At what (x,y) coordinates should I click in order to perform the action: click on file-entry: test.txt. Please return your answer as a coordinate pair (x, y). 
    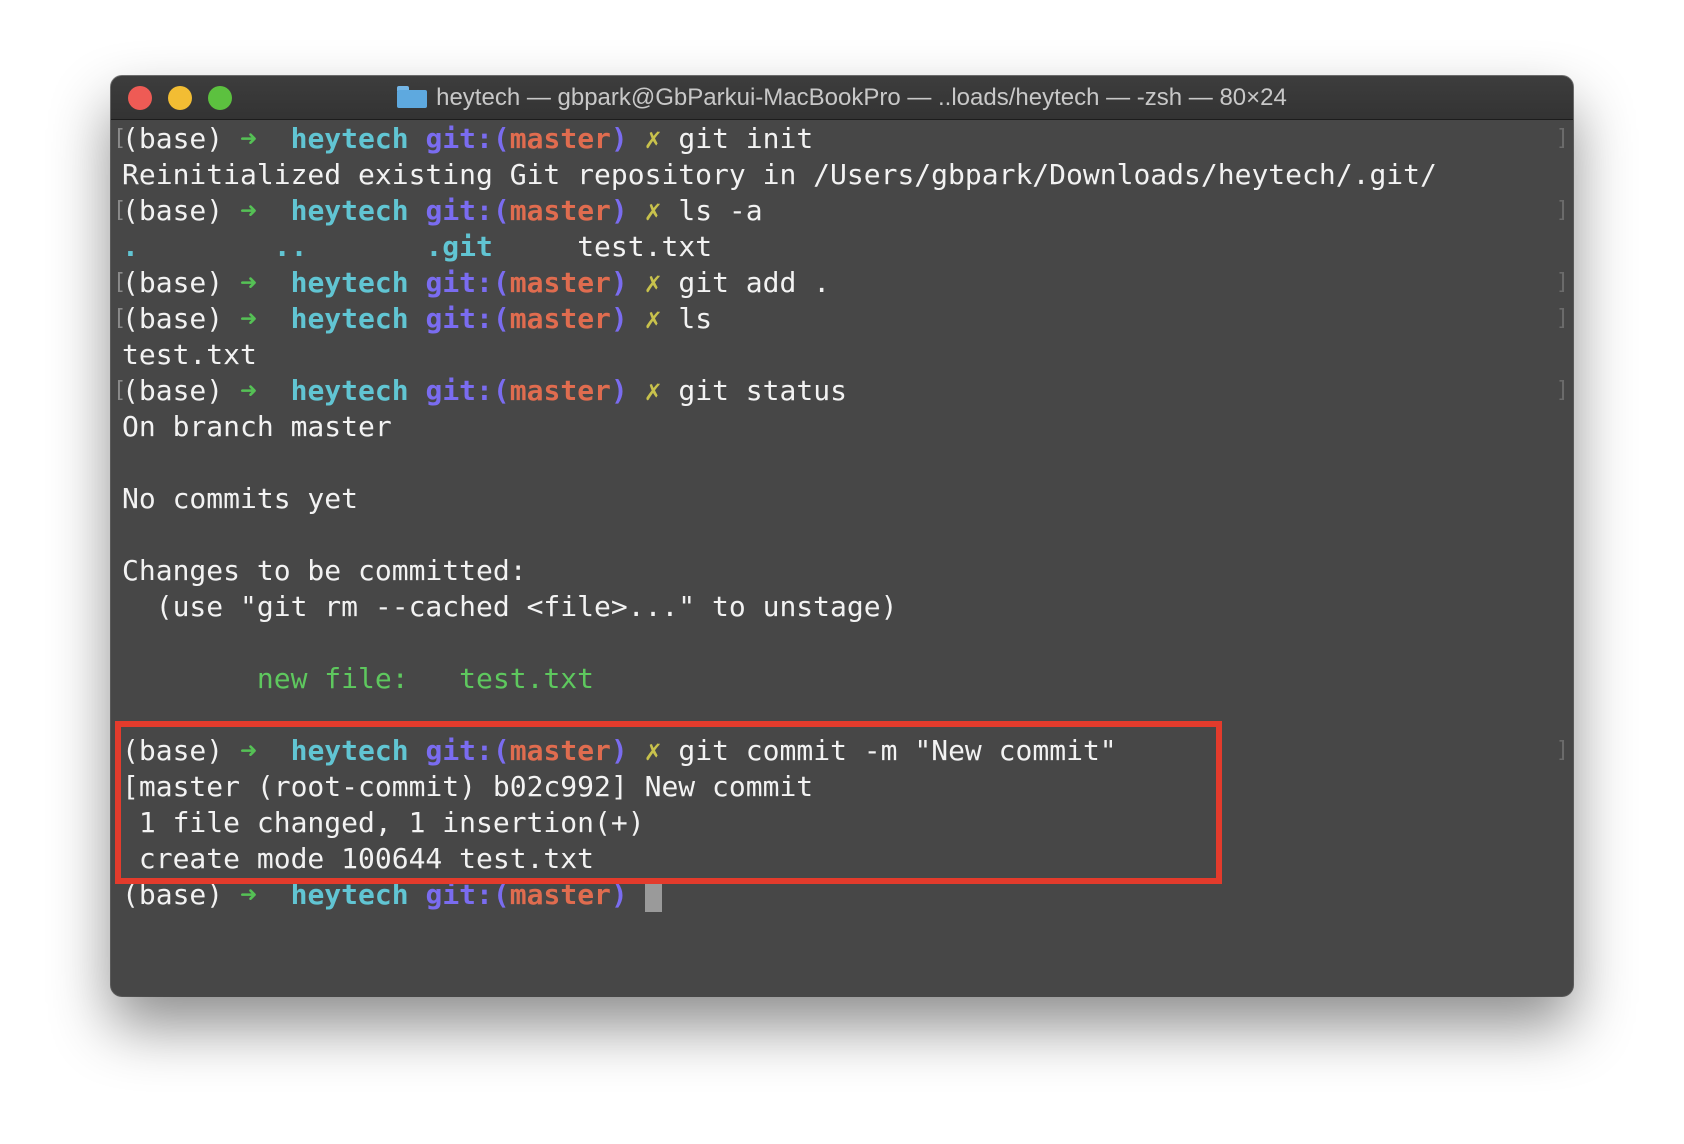
    Looking at the image, I should click on (645, 246).